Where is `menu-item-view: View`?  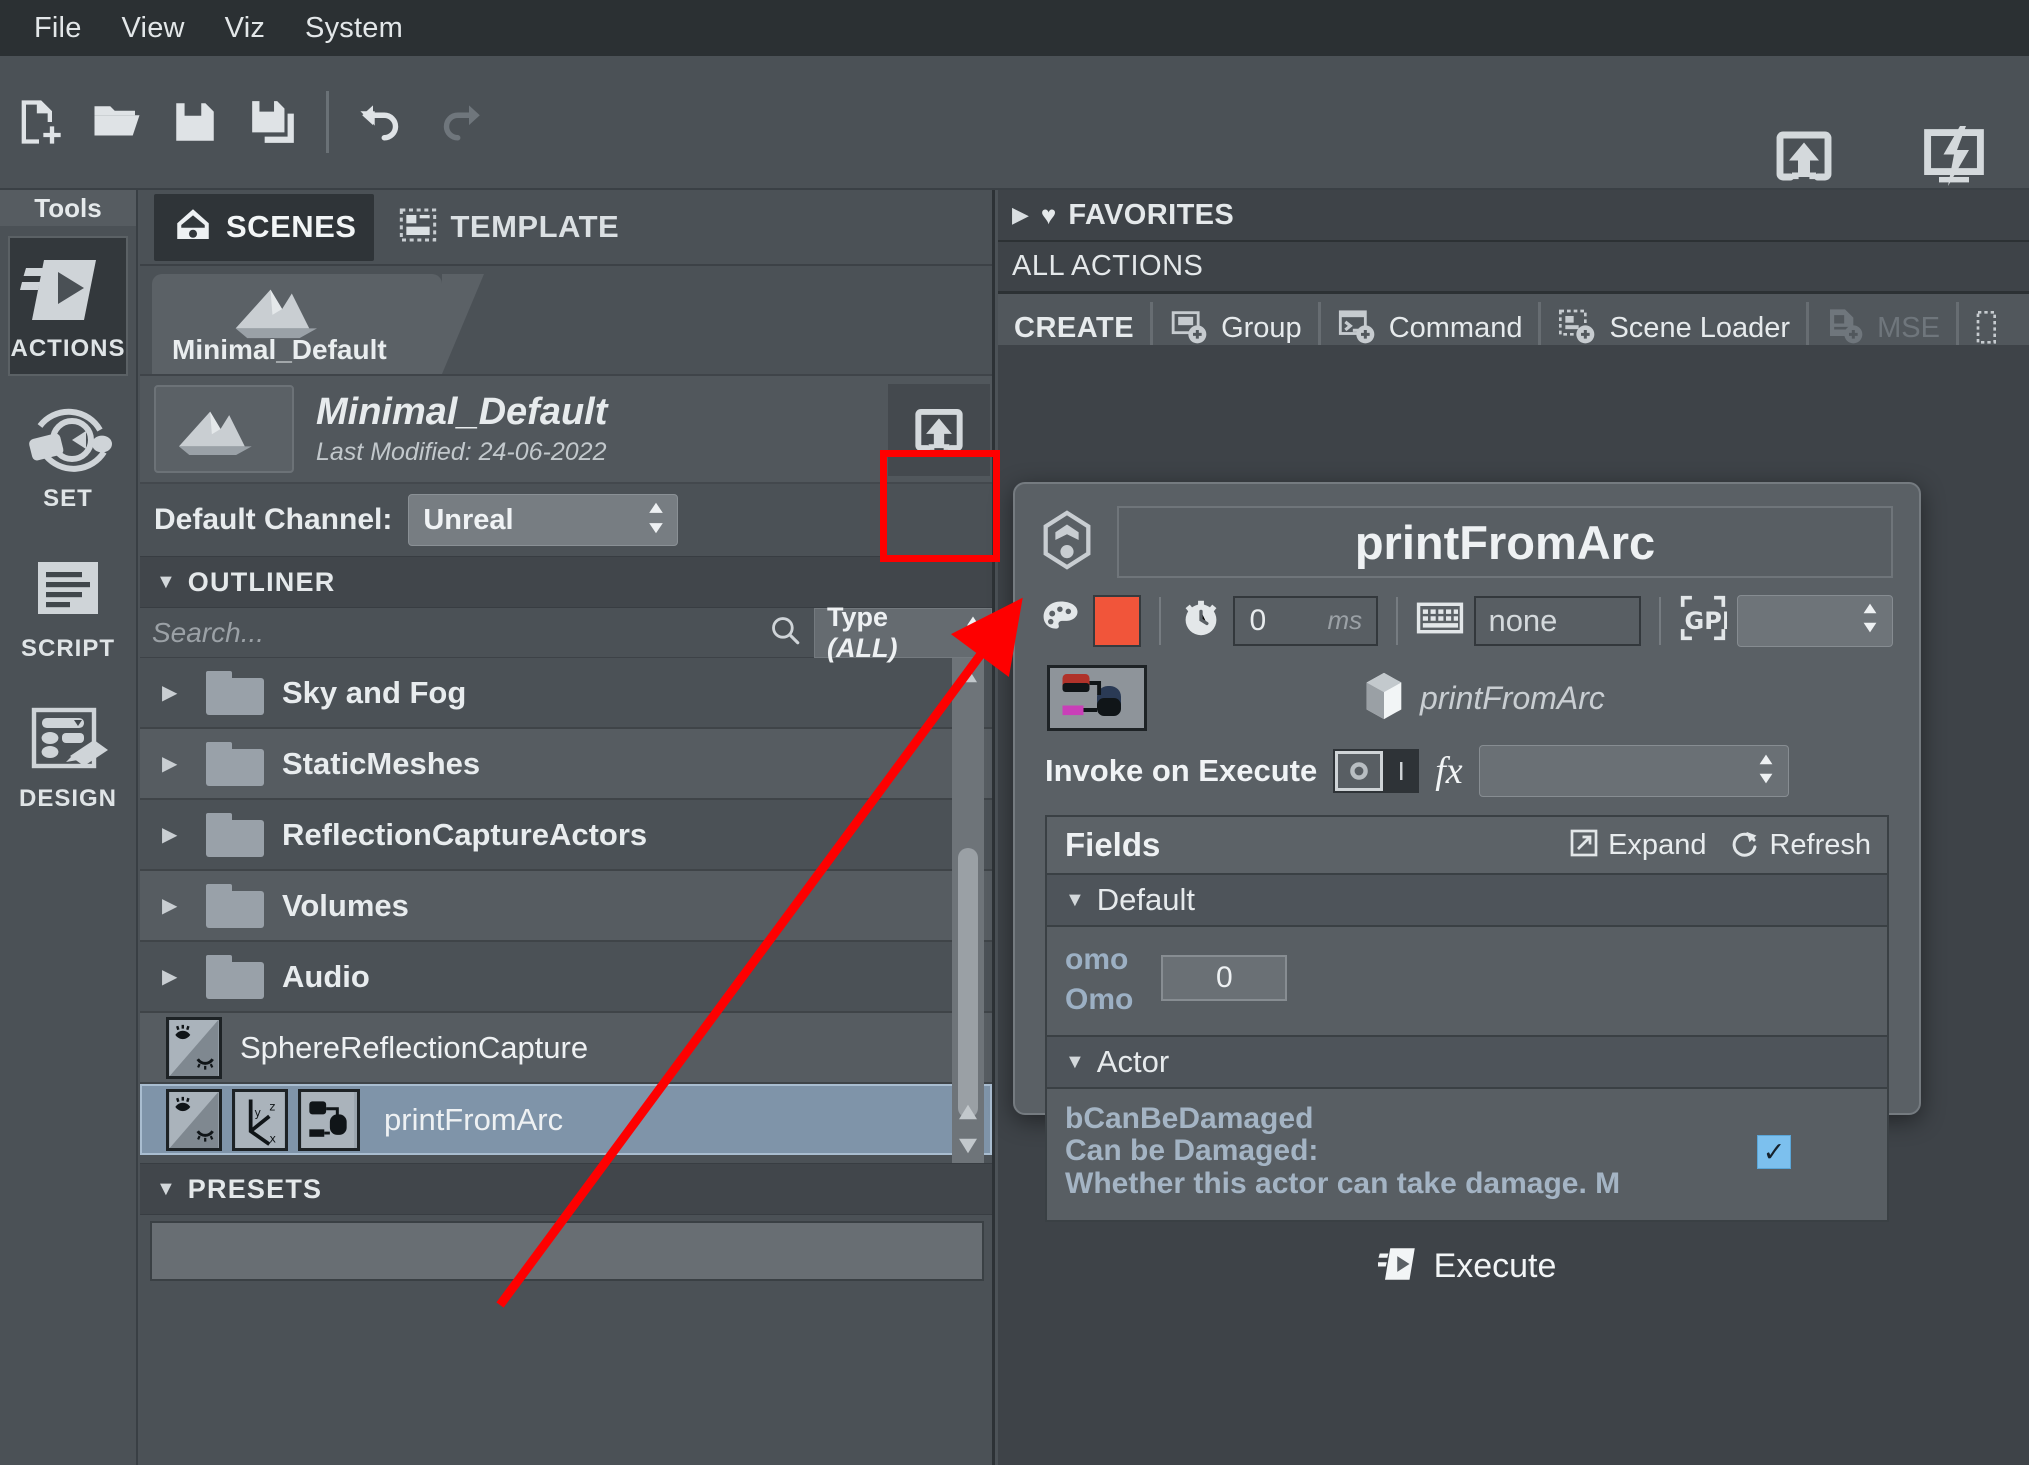
menu-item-view: View is located at coordinates (153, 28).